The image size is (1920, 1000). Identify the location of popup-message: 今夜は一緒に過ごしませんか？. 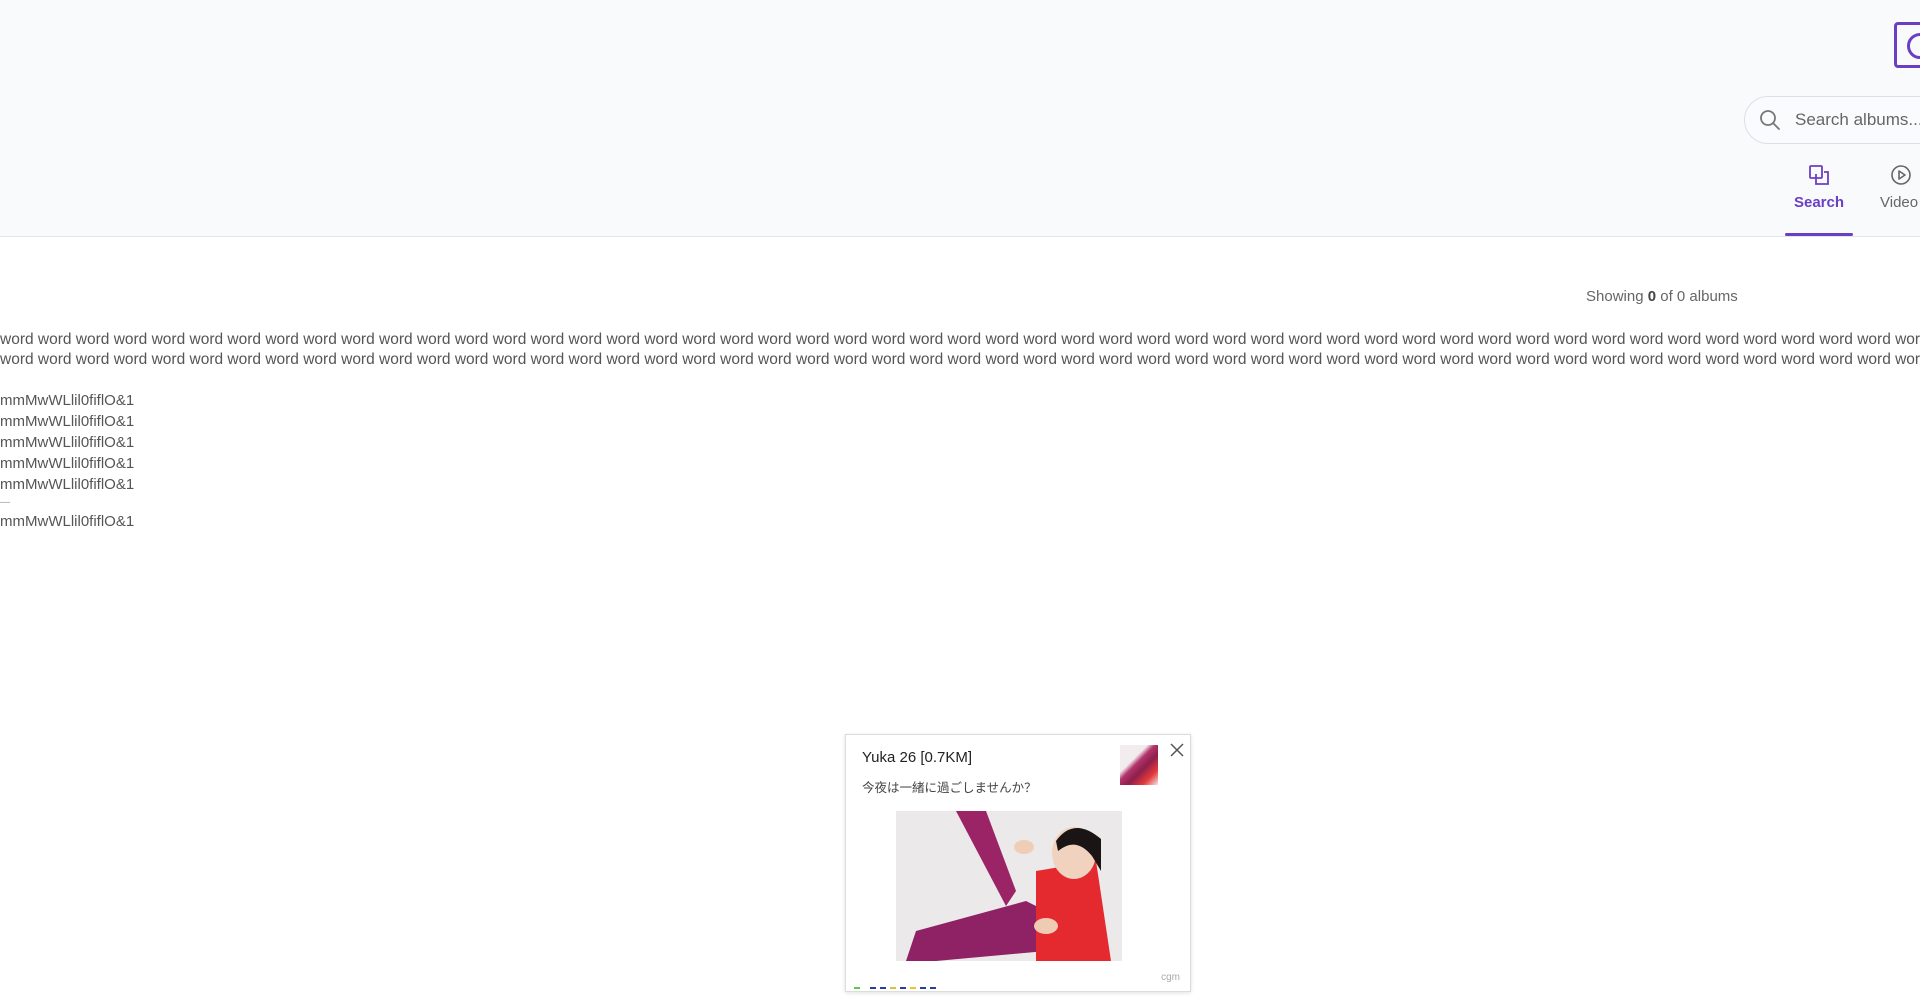
(949, 788).